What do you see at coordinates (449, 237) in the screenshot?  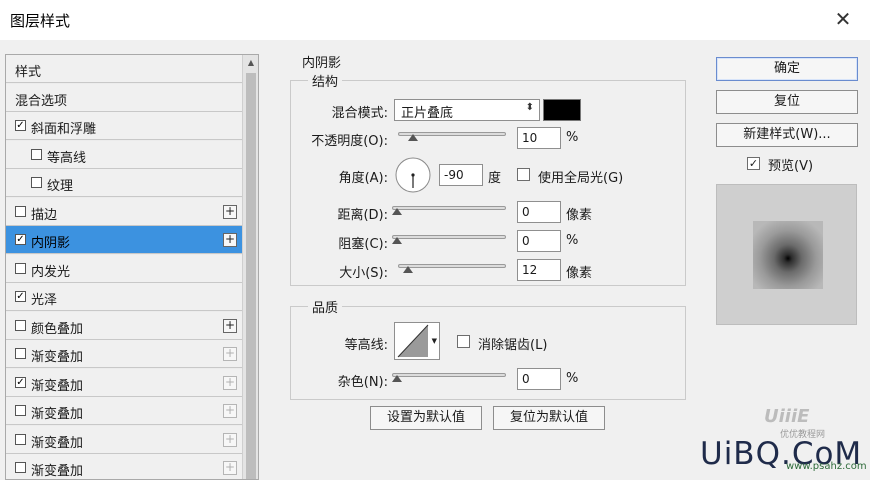 I see `choke-slider` at bounding box center [449, 237].